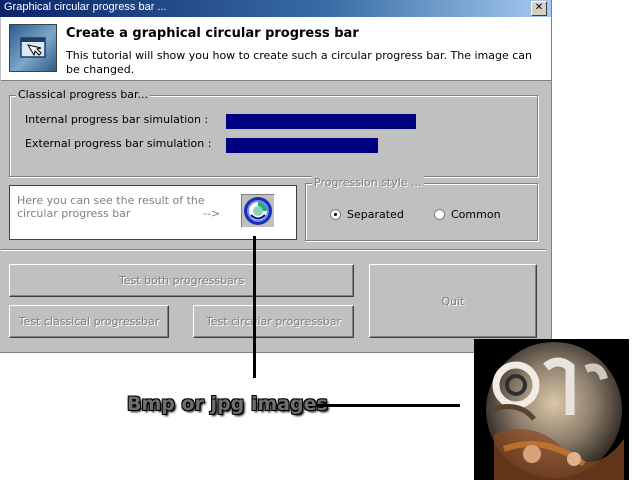  What do you see at coordinates (551, 409) in the screenshot?
I see `circular-image-preview` at bounding box center [551, 409].